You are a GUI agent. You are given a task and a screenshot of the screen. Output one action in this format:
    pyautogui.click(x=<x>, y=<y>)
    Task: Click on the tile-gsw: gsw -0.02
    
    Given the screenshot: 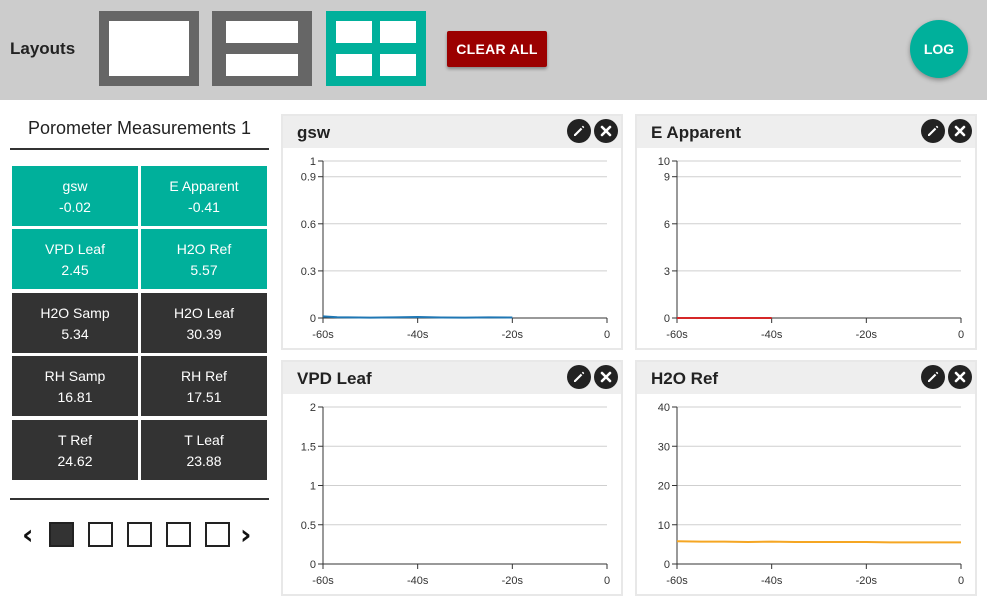 What is the action you would take?
    pyautogui.click(x=75, y=196)
    